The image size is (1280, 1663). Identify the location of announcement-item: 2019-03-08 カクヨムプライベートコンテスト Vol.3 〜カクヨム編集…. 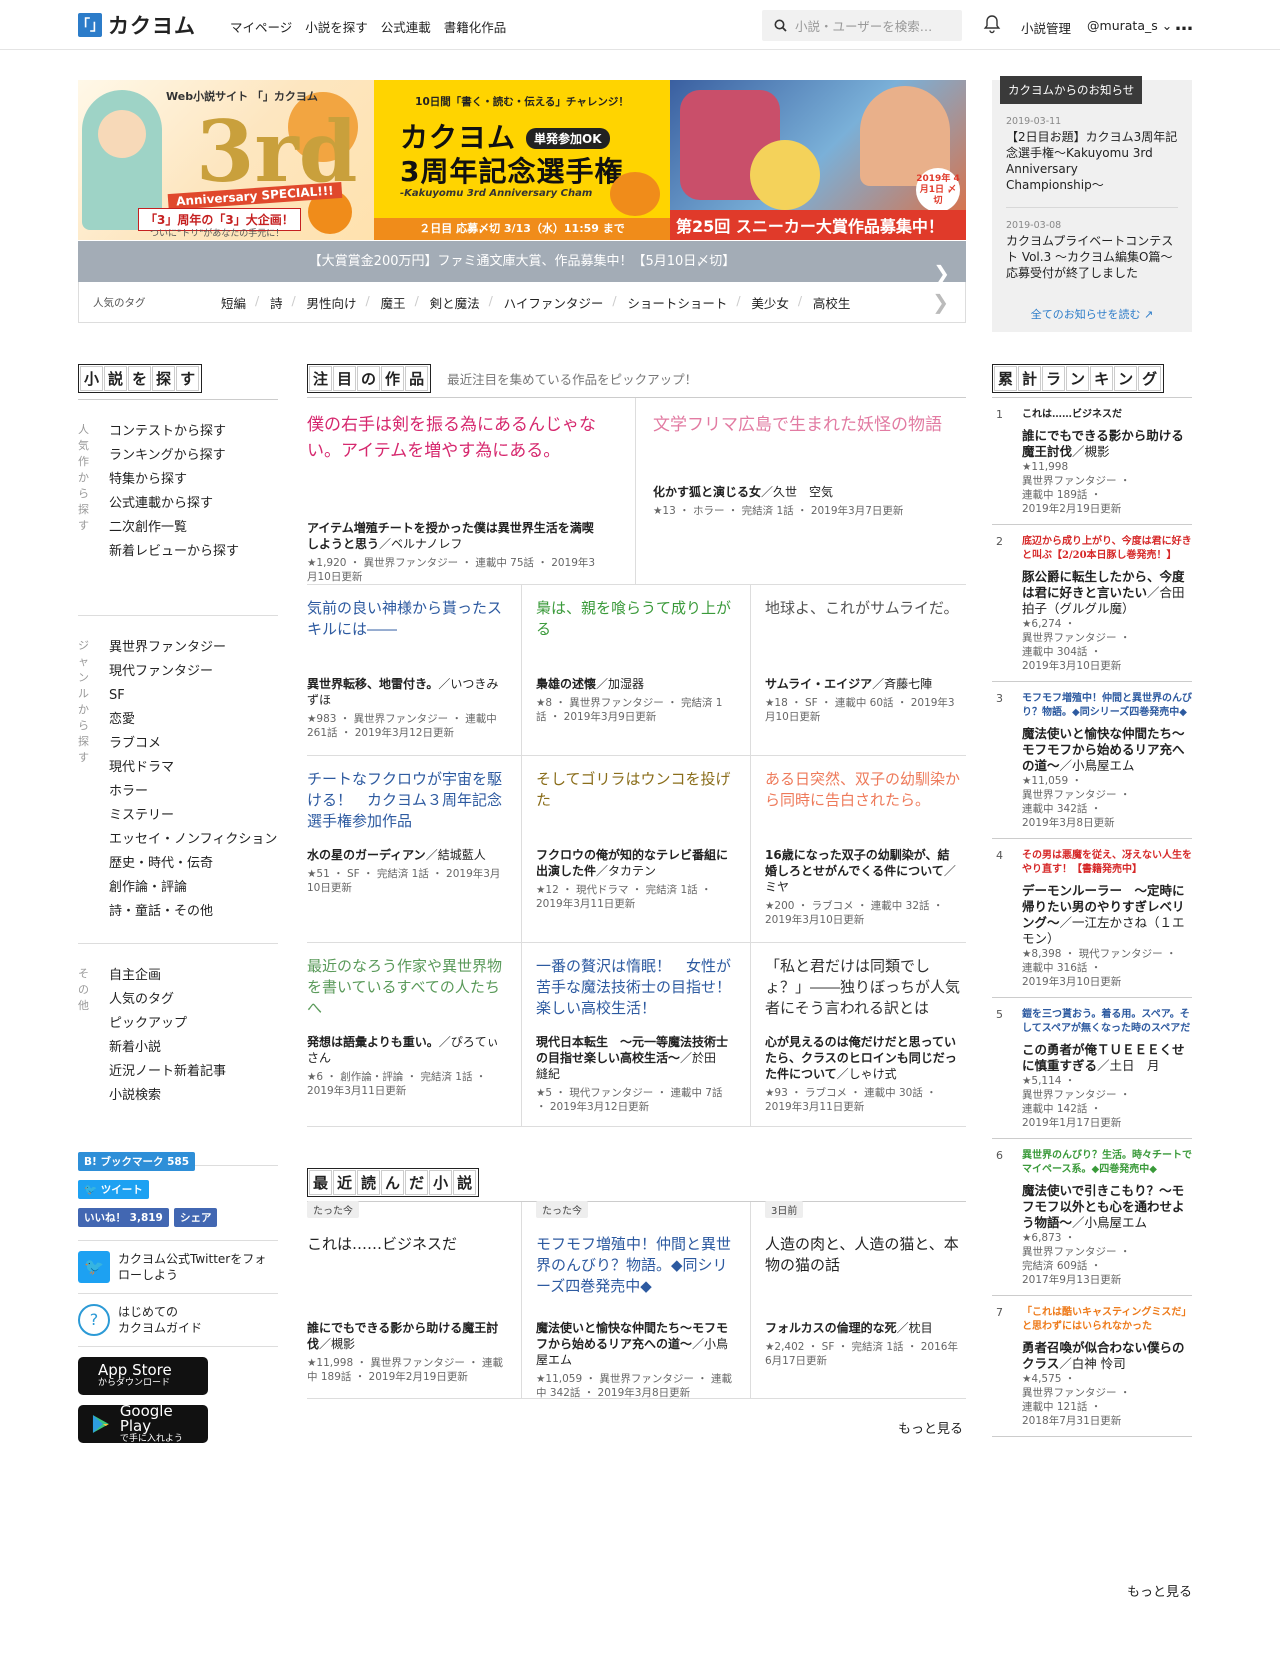
(1095, 251).